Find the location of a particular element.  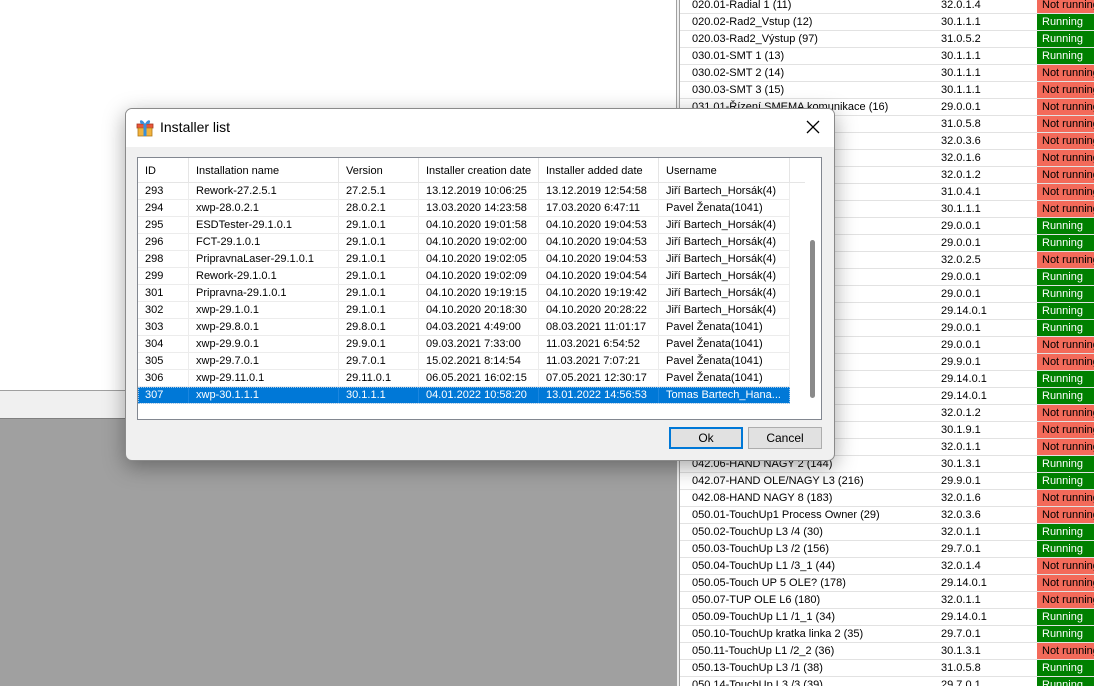

cell-creation-date: 13.12.2019 10:06:25 is located at coordinates (479, 191).